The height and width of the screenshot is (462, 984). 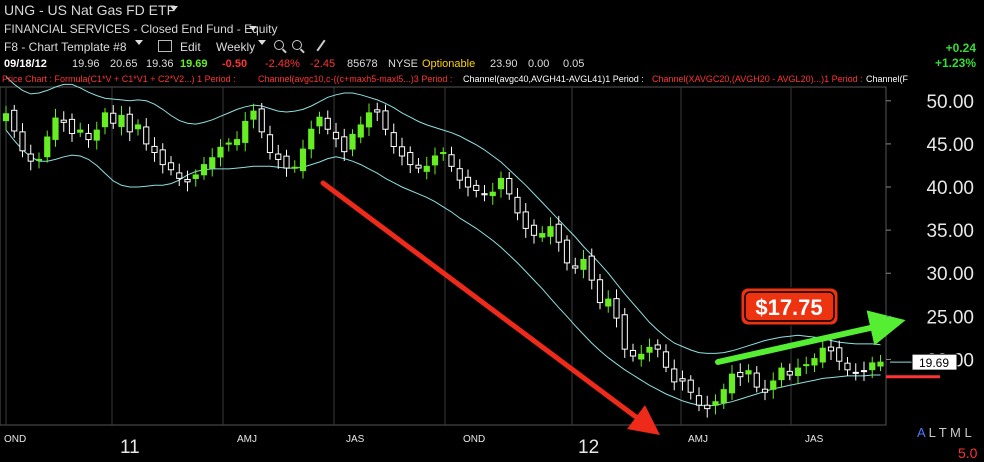 What do you see at coordinates (539, 64) in the screenshot?
I see `quote-f2: 0.00` at bounding box center [539, 64].